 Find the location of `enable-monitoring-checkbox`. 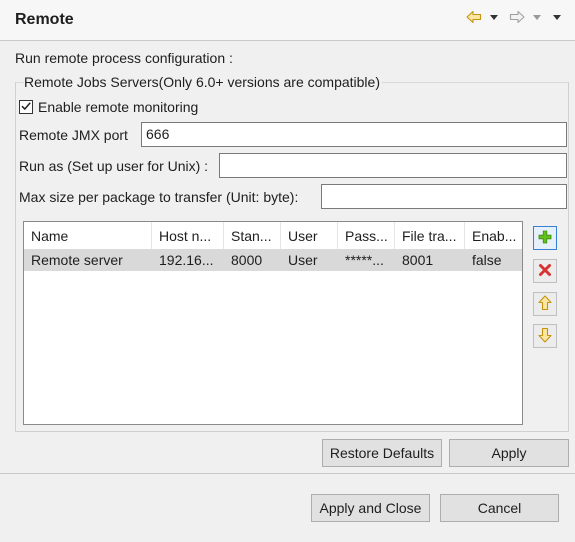

enable-monitoring-checkbox is located at coordinates (26, 107).